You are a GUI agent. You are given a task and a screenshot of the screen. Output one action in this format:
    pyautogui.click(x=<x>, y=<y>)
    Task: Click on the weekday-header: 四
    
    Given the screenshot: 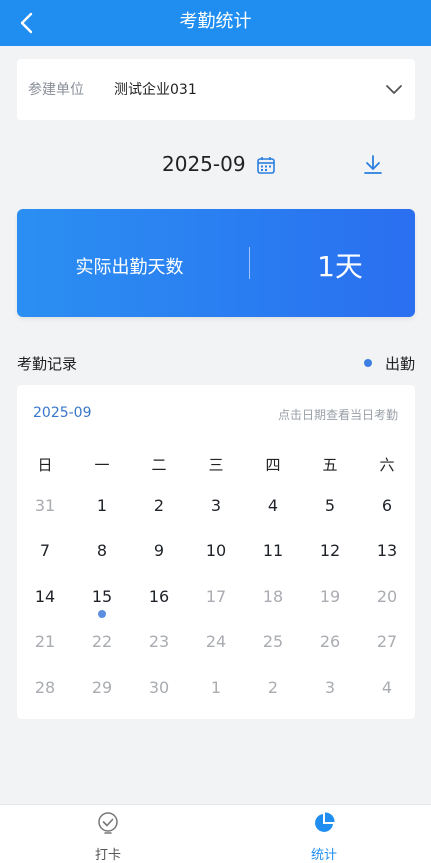 What is the action you would take?
    pyautogui.click(x=273, y=465)
    